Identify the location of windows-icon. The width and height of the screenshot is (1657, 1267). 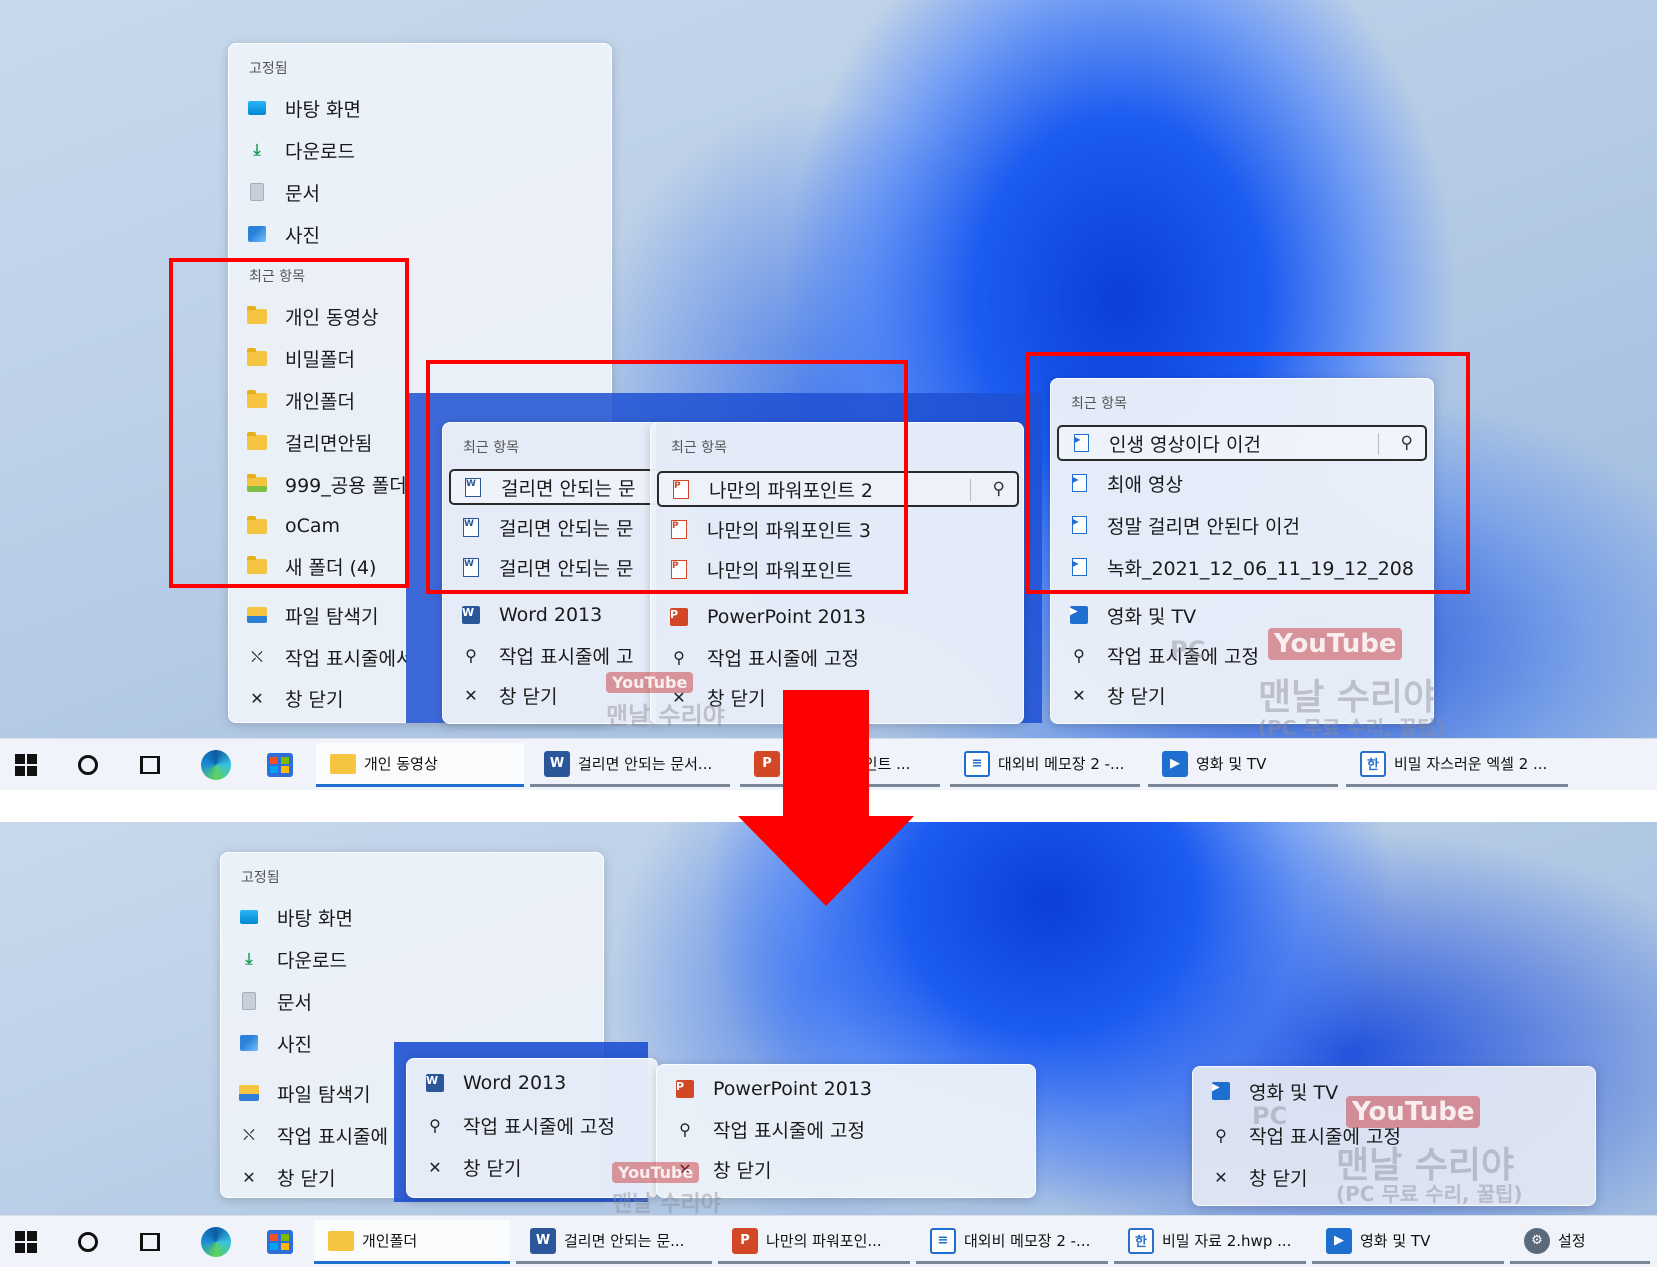
(26, 1242).